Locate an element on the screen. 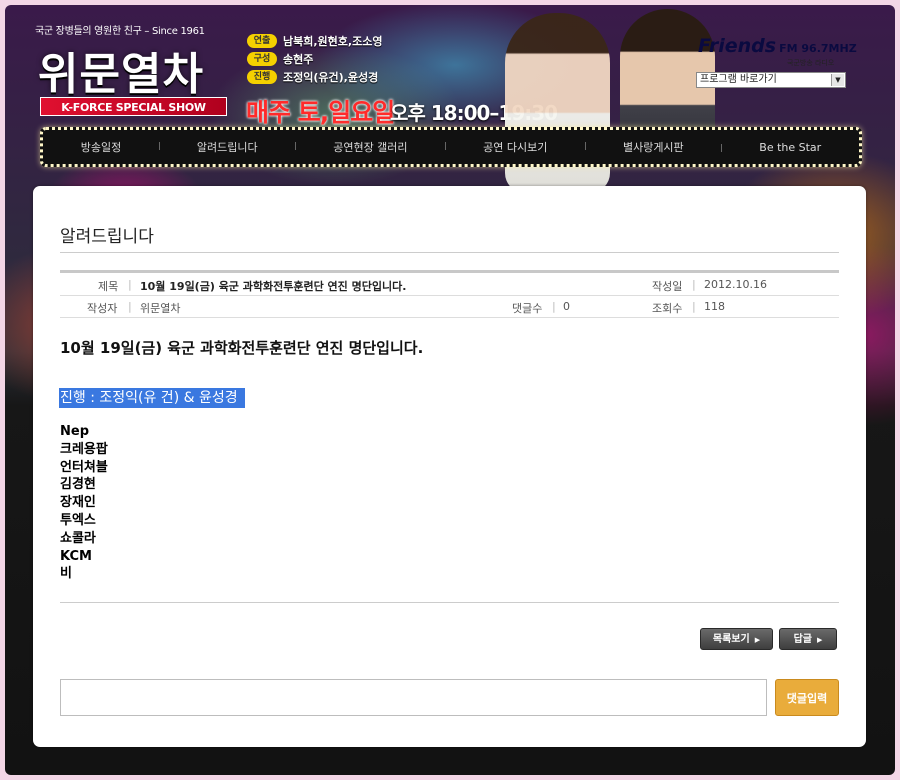  lineup-list: Nep 크레용팝 언터쳐블 김경현 장재인 투엑스 쇼콜라 KCM 비 is located at coordinates (84, 503).